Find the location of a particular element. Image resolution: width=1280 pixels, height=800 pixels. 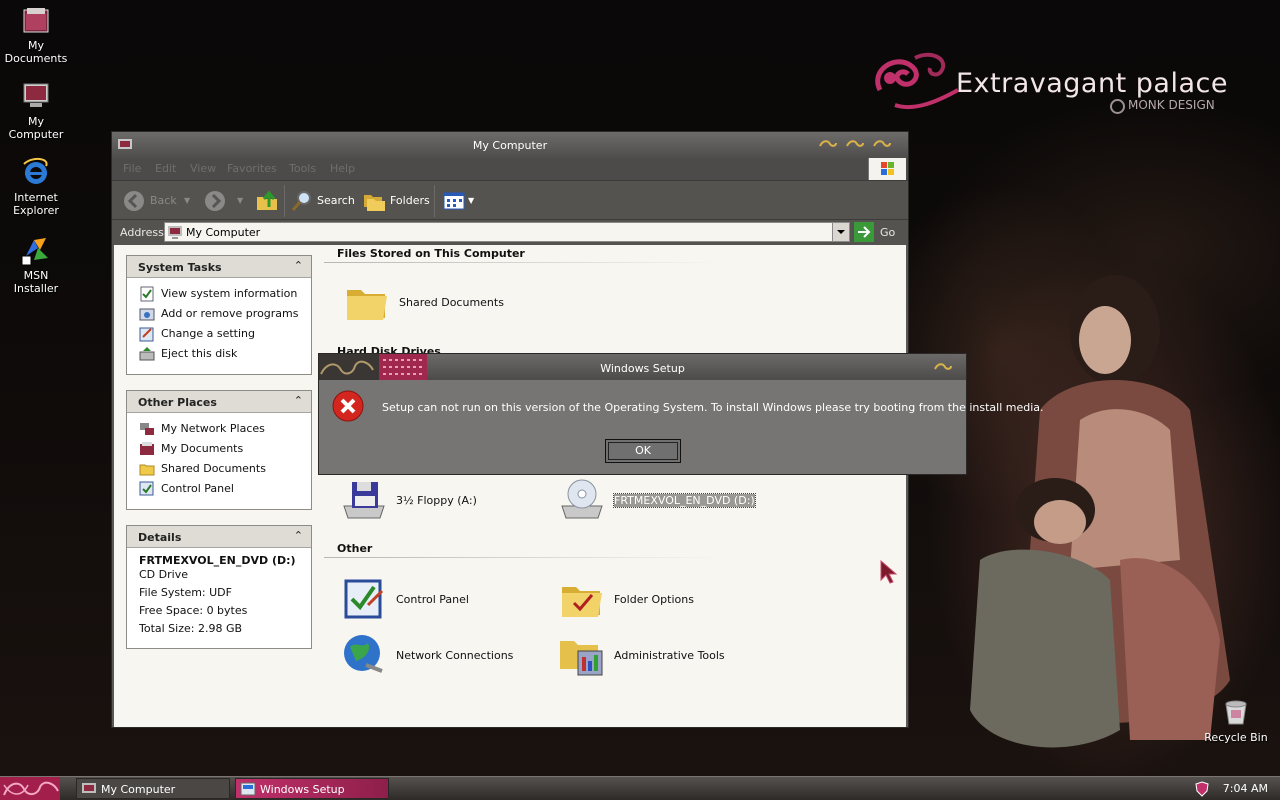

folders-button: Folders is located at coordinates (396, 201).